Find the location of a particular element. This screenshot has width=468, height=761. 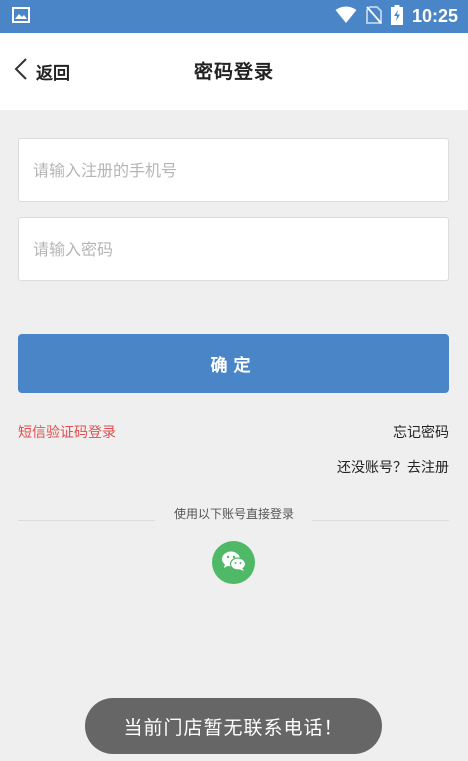

wechat-login-button is located at coordinates (233, 562).